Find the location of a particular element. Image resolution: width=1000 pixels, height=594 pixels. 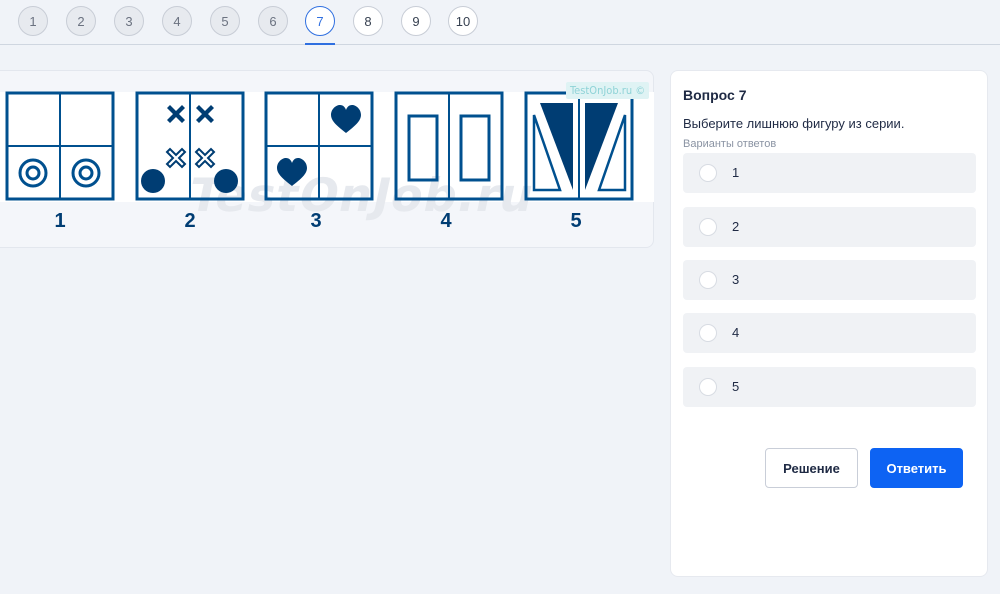

answer-option-3: 3 is located at coordinates (829, 280).